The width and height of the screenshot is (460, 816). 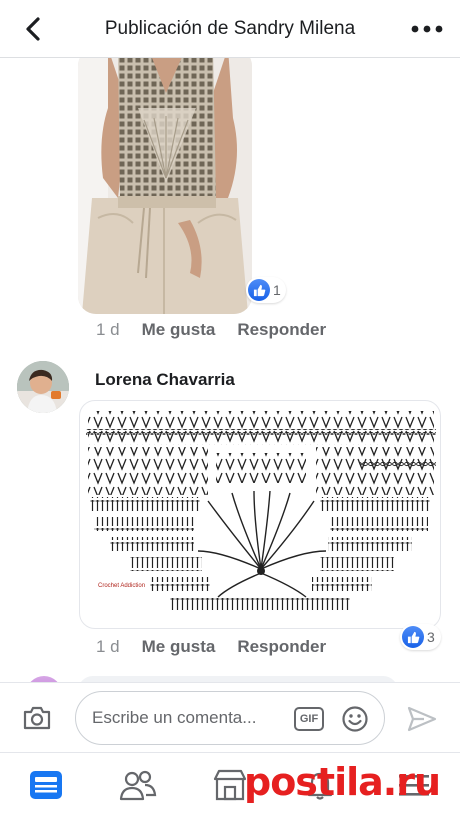 I want to click on feed-icon, so click(x=46, y=785).